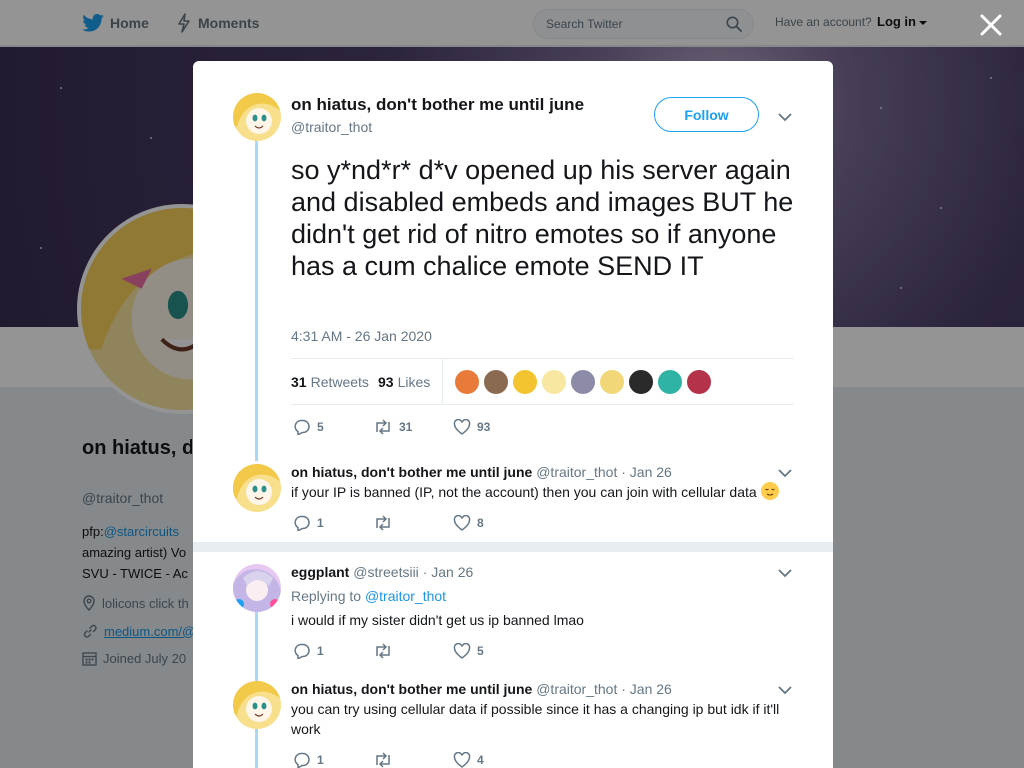 This screenshot has height=768, width=1024. I want to click on retweets-count: 31, so click(299, 382).